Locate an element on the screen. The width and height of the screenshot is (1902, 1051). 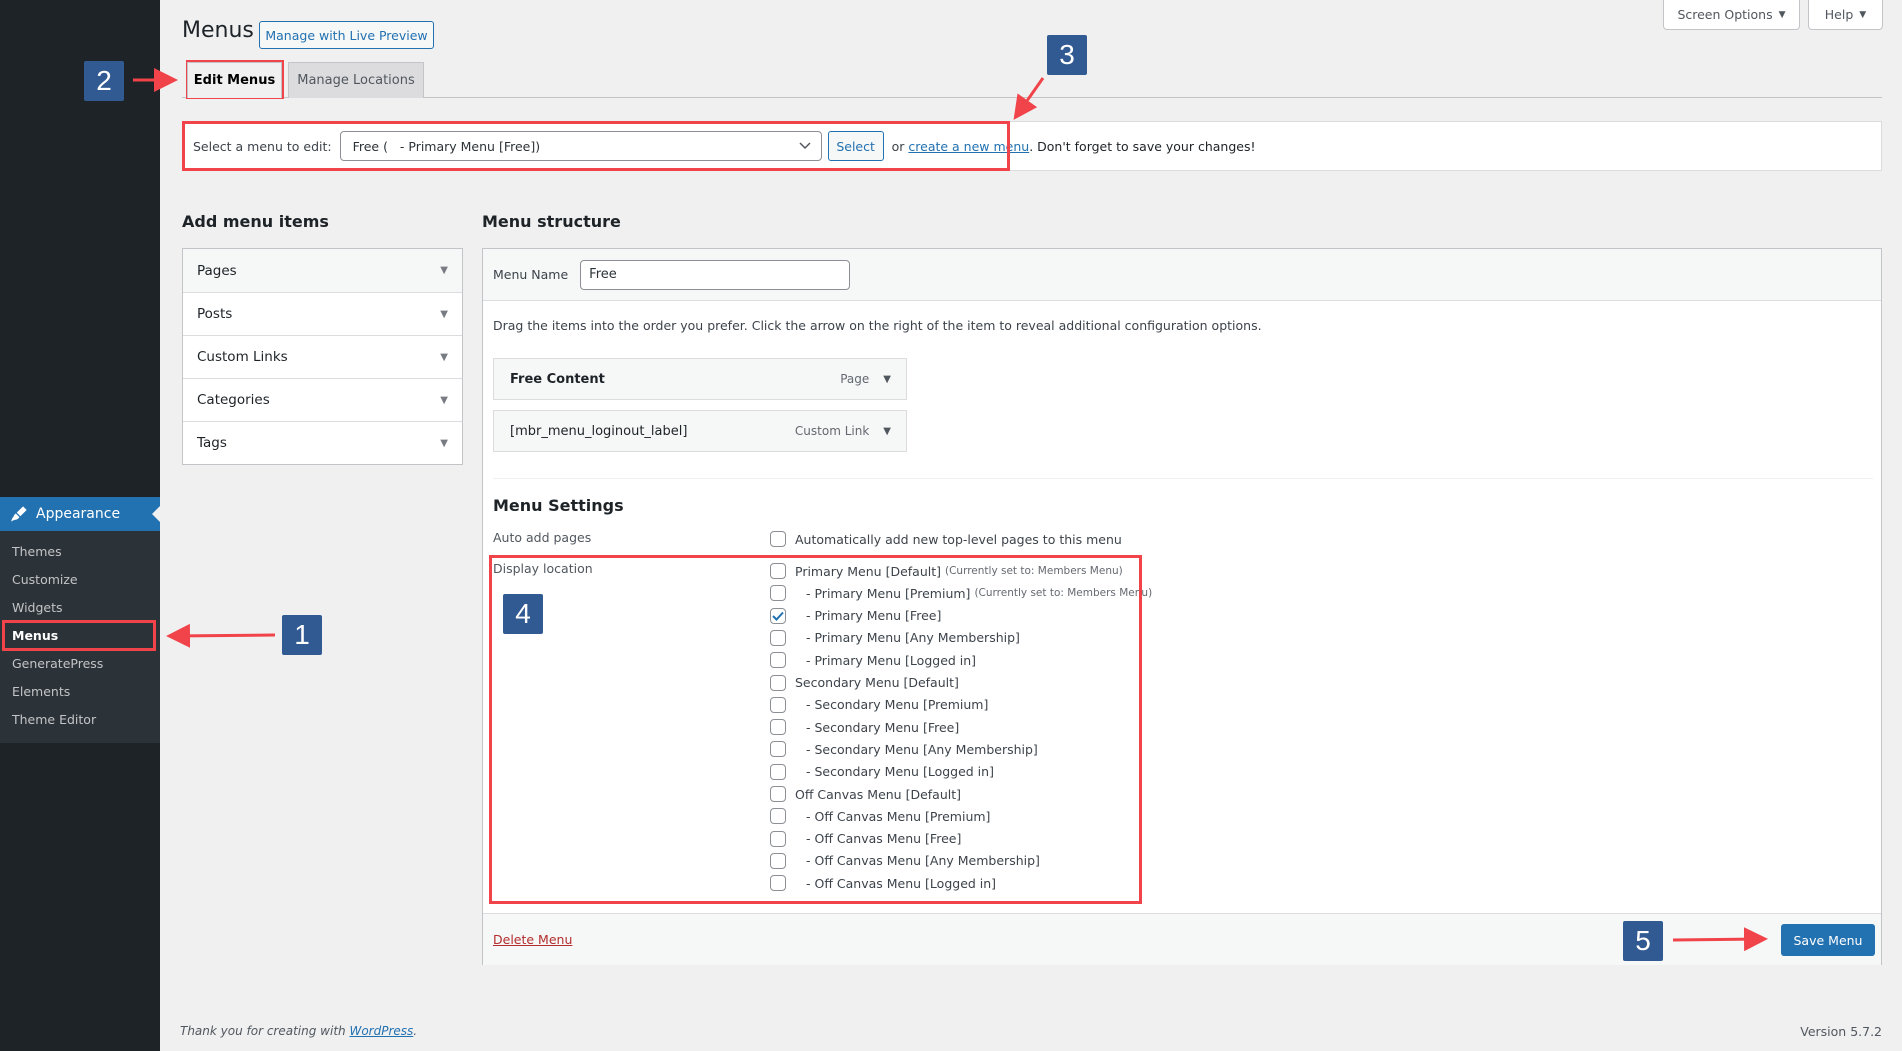
display-location-option: - Off Canvas Menu [Logged in] is located at coordinates (883, 883).